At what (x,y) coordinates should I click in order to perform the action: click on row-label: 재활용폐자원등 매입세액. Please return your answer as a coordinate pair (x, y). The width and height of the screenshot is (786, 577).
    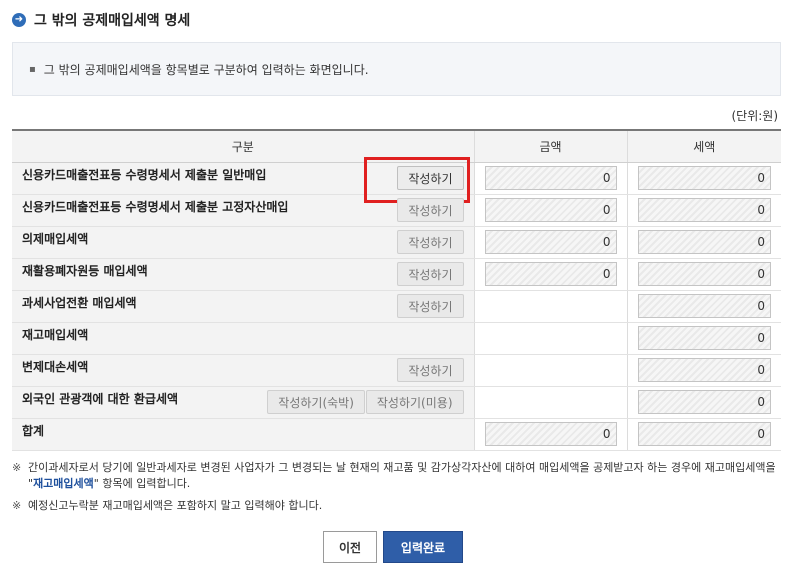
    Looking at the image, I should click on (85, 270).